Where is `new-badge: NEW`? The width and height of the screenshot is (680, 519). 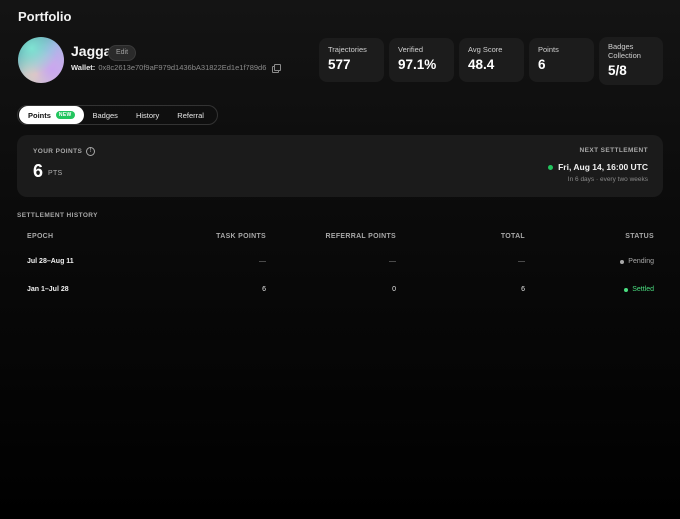
new-badge: NEW is located at coordinates (65, 115).